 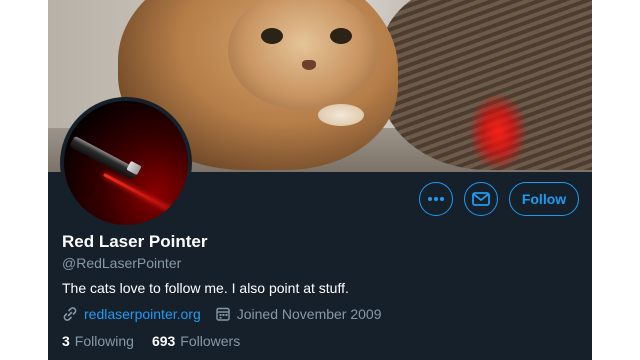 I want to click on calendar-icon, so click(x=223, y=314).